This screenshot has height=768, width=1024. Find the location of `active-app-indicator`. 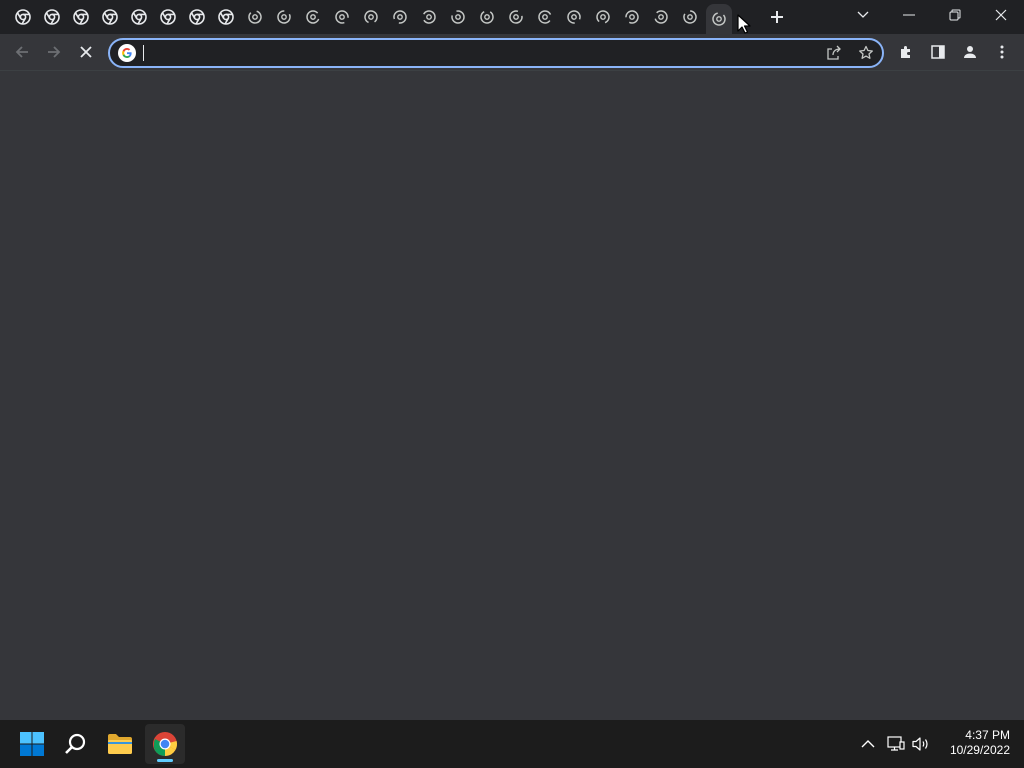

active-app-indicator is located at coordinates (165, 760).